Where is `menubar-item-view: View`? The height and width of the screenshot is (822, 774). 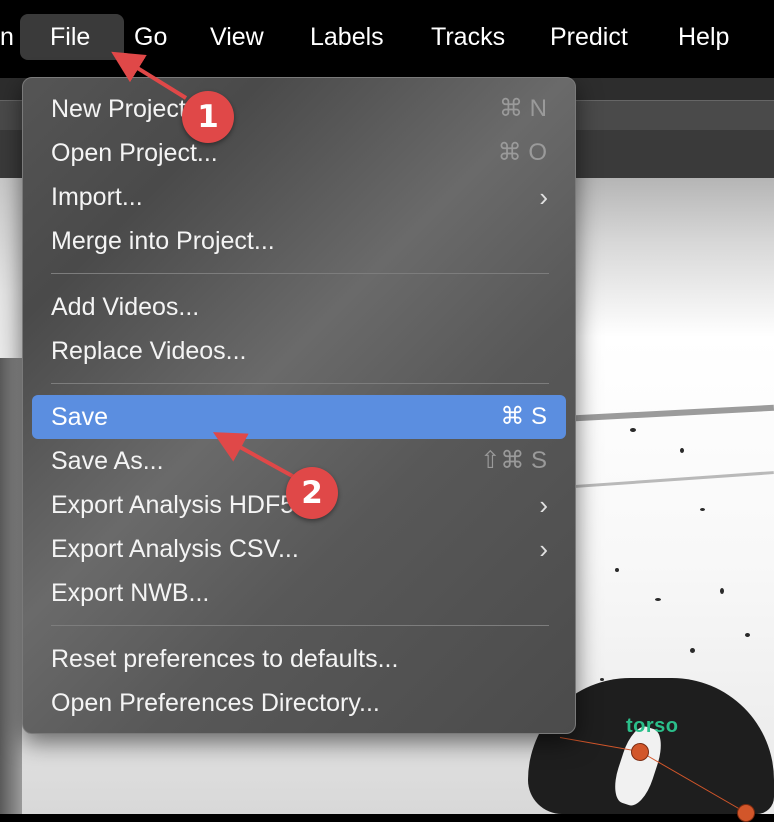
menubar-item-view: View is located at coordinates (237, 37).